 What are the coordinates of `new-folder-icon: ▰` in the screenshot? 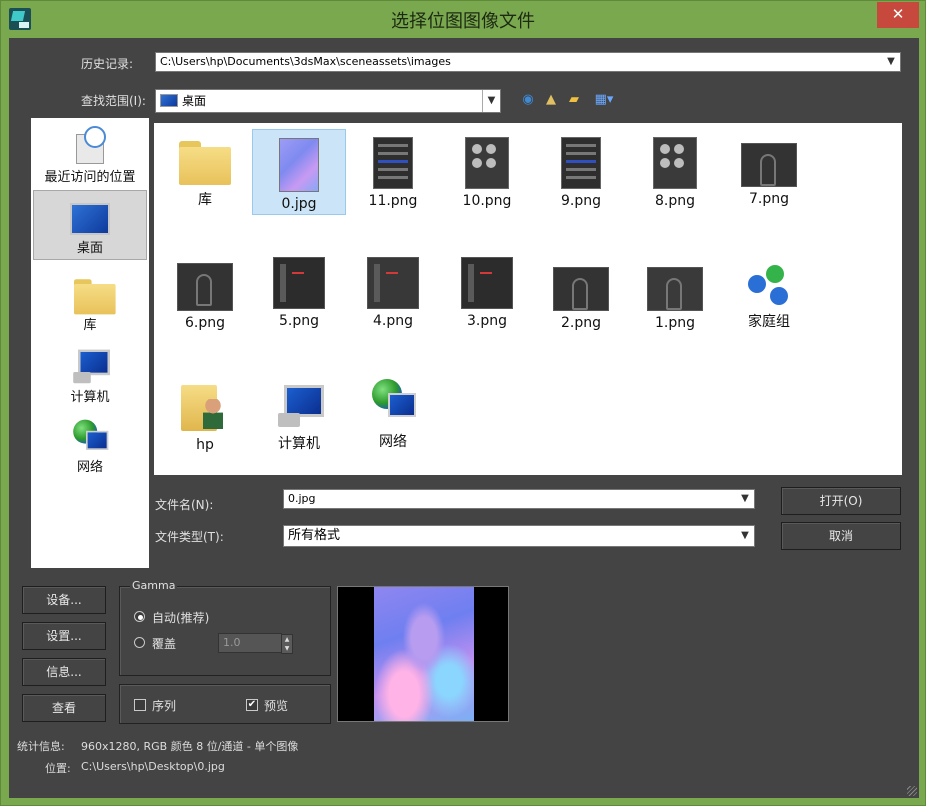 It's located at (574, 100).